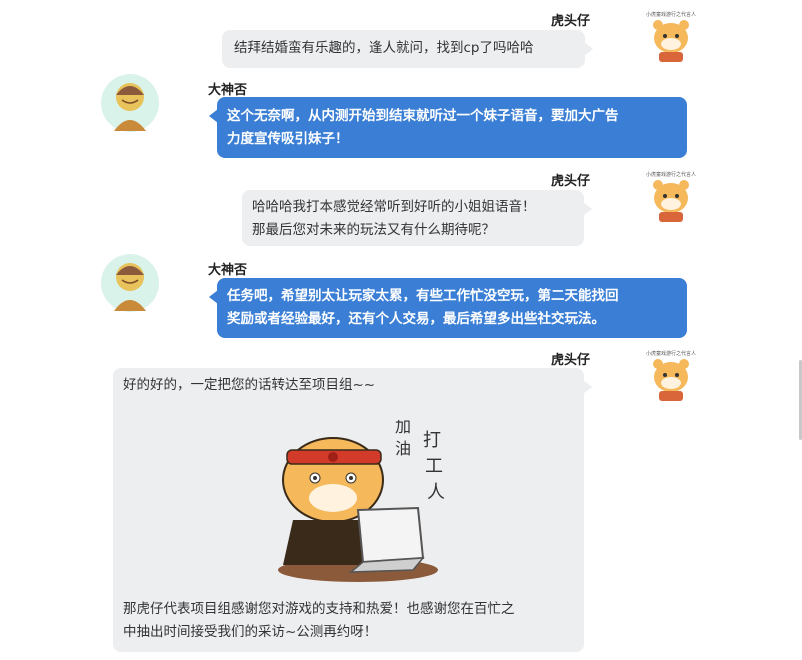  Describe the element at coordinates (384, 48) in the screenshot. I see `message-text: 结拜结婚蛮有乐趣的，逢人就问，找到cp了吗哈哈` at that location.